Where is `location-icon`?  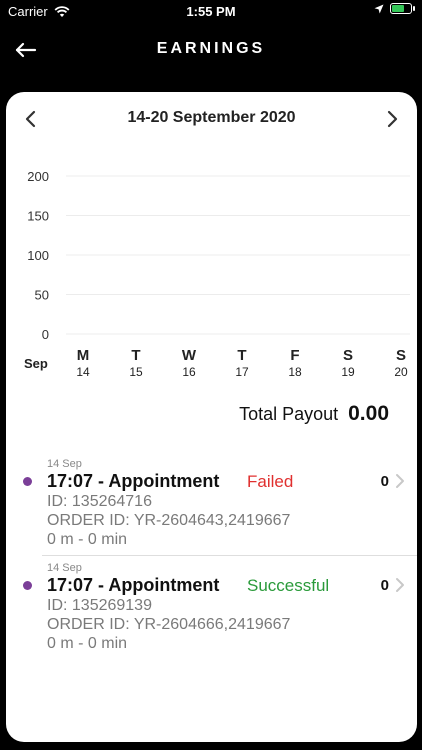
location-icon is located at coordinates (379, 8).